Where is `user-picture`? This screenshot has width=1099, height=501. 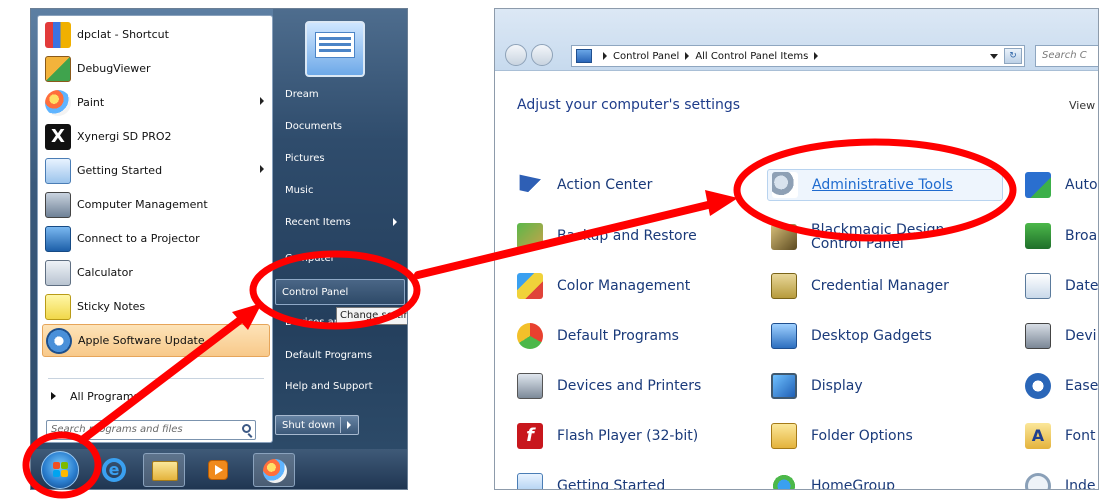 user-picture is located at coordinates (335, 49).